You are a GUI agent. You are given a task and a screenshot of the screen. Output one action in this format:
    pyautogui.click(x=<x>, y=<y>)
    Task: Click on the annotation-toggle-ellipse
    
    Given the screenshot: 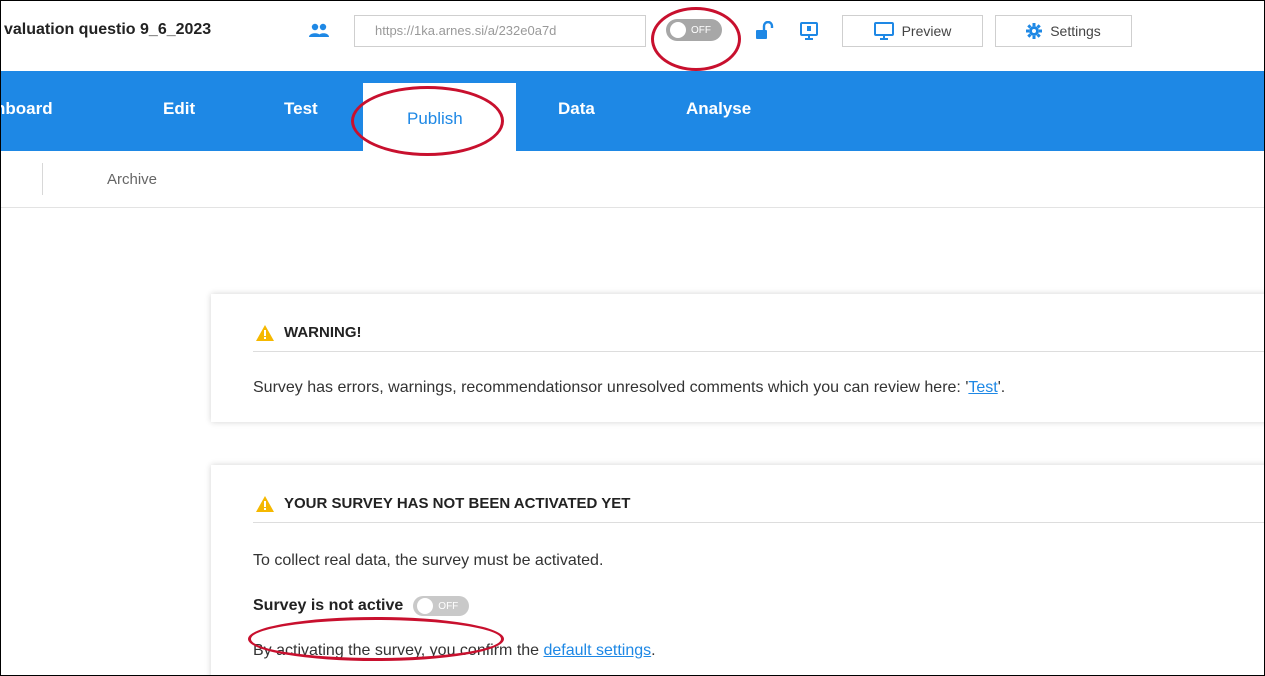 What is the action you would take?
    pyautogui.click(x=696, y=39)
    